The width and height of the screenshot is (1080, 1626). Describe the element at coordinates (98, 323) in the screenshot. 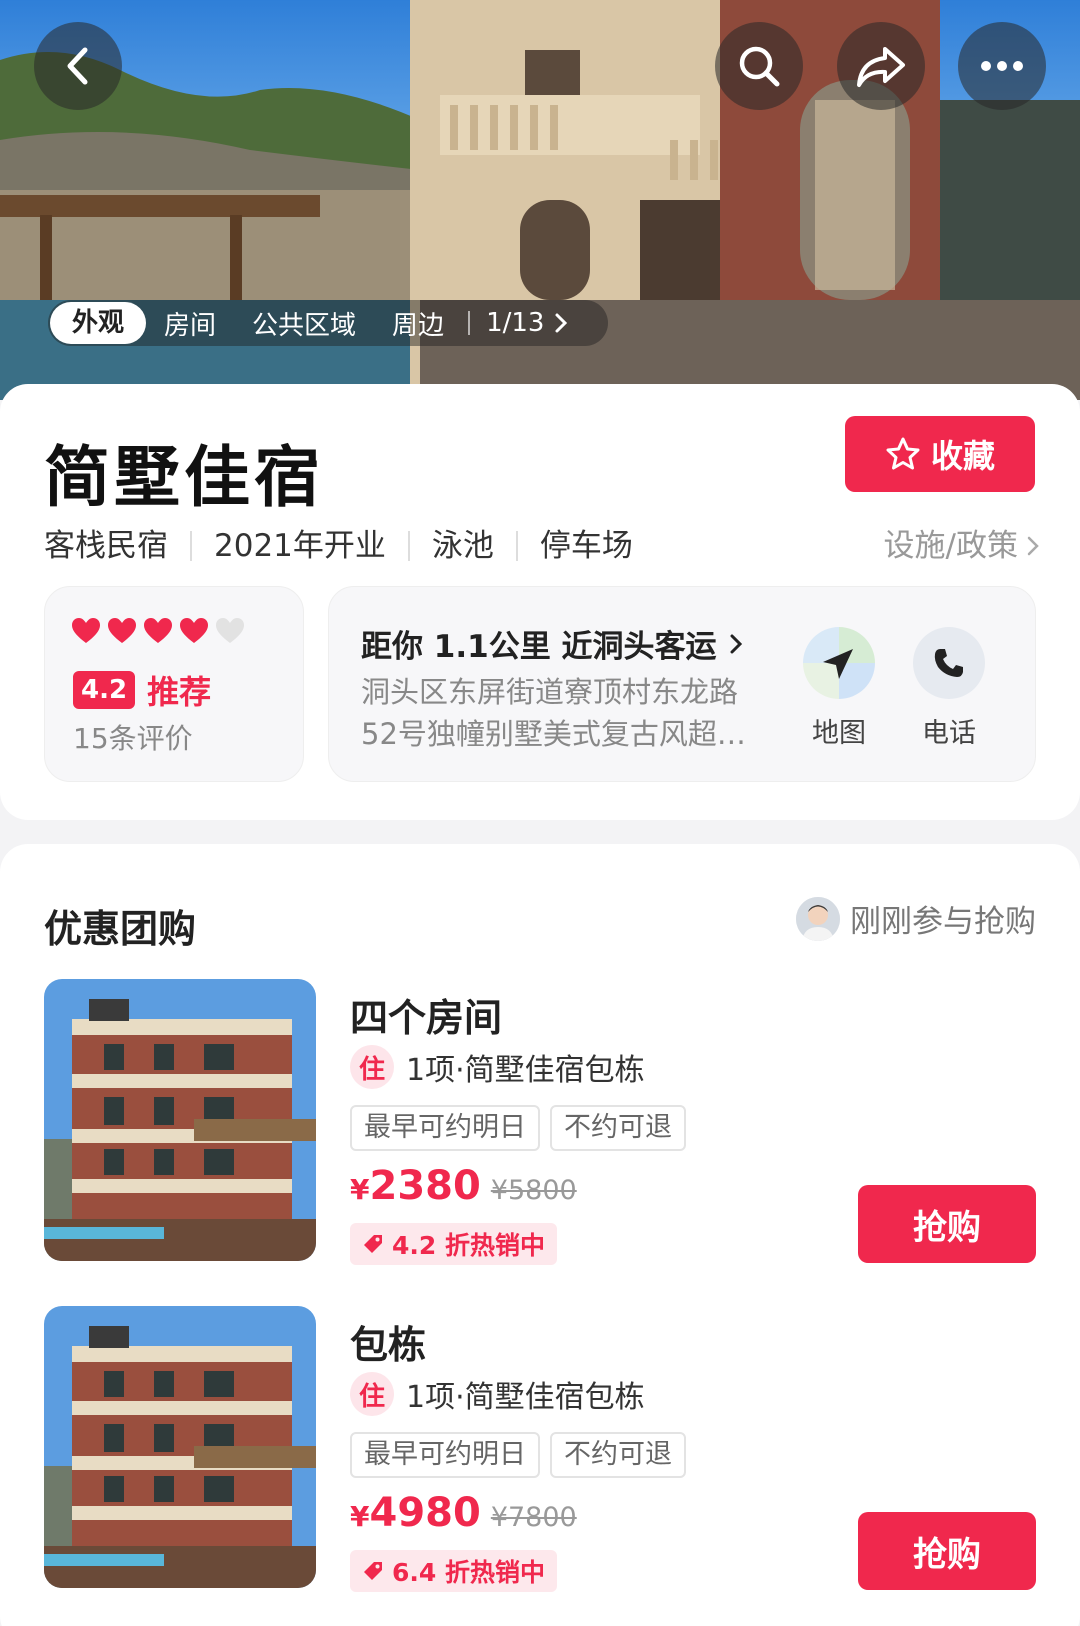

I see `photo-tab-exterior: 外观` at that location.